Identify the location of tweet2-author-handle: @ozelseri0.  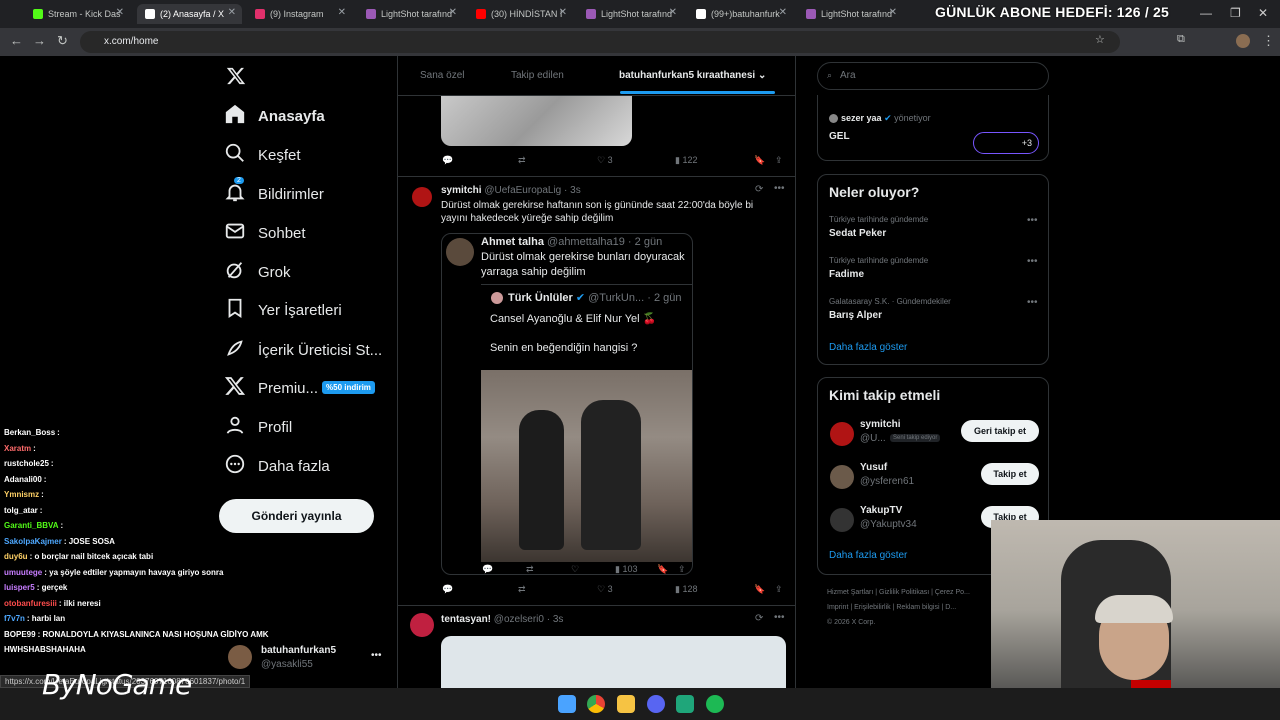
(519, 619).